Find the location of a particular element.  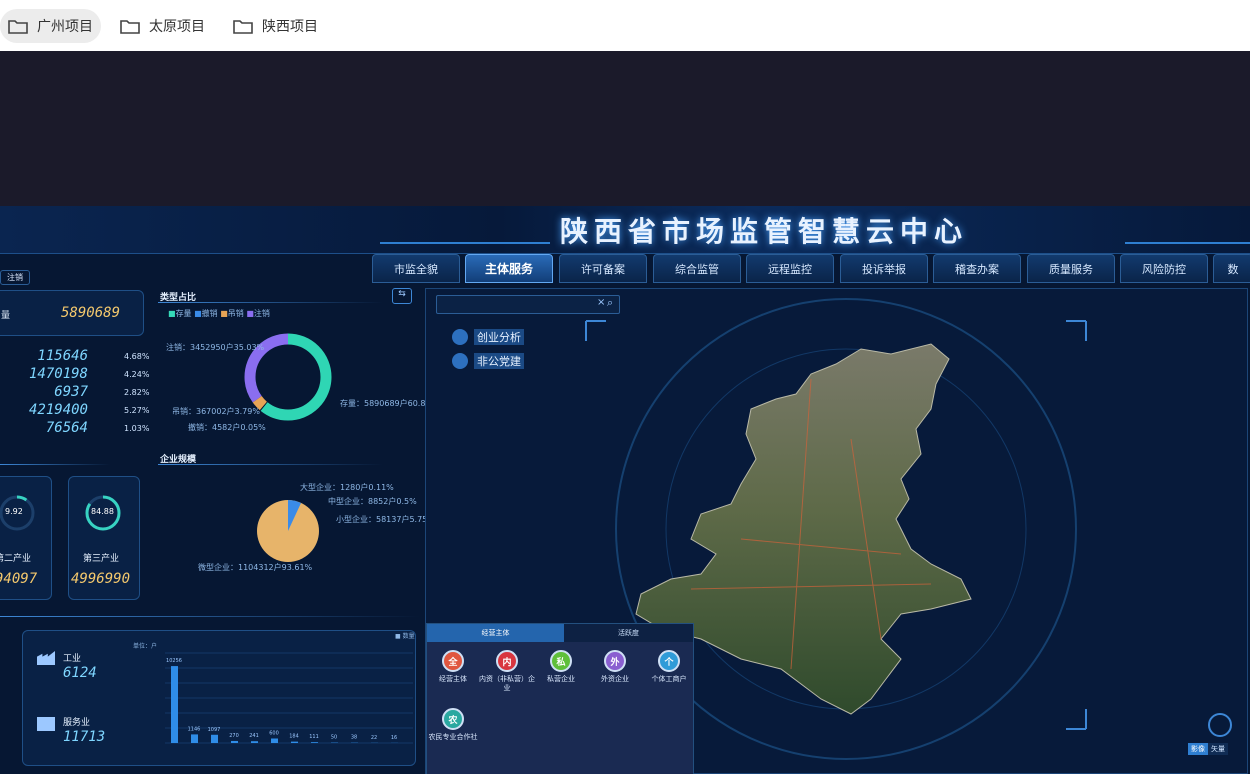

entity-item: 私私营企业 is located at coordinates (561, 667).